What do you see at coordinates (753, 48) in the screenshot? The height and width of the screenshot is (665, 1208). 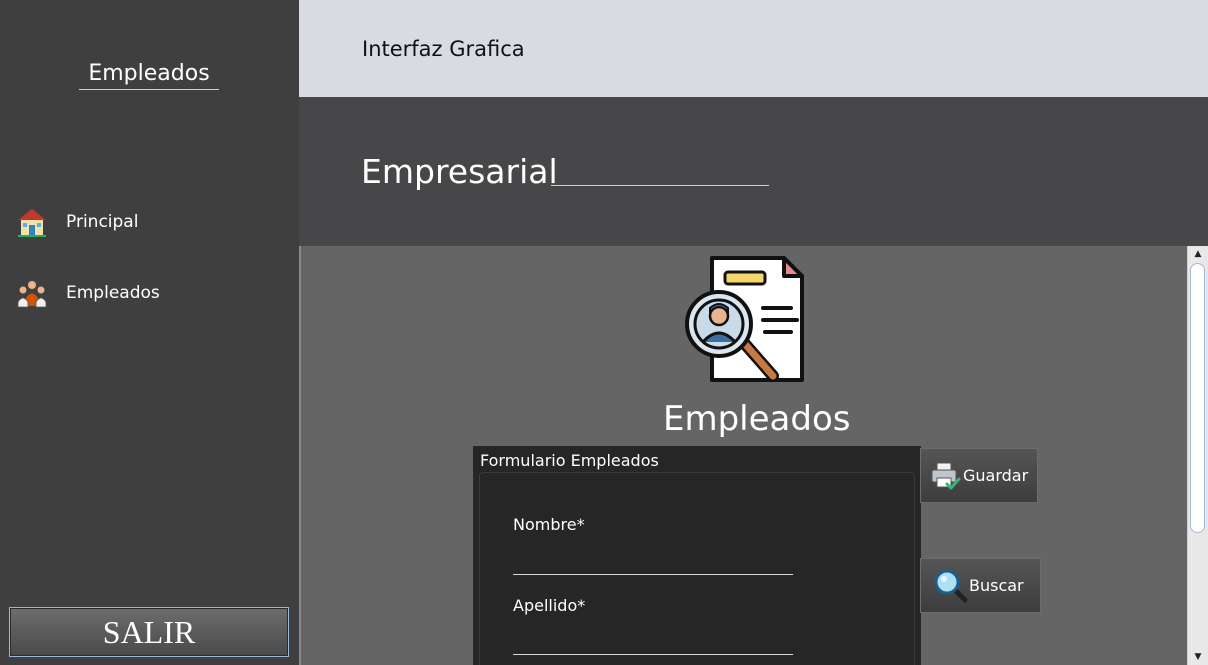 I see `app-header: Interfaz Grafica` at bounding box center [753, 48].